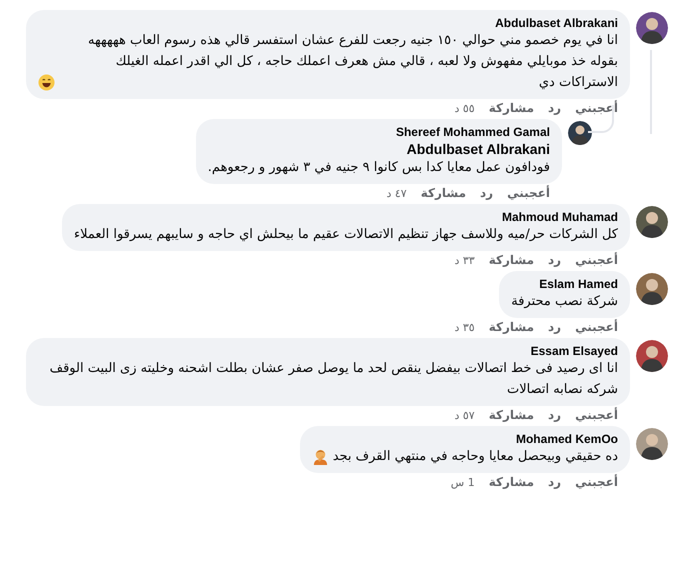 The width and height of the screenshot is (679, 565). I want to click on comment-text: شركة نصب محترفة, so click(564, 302).